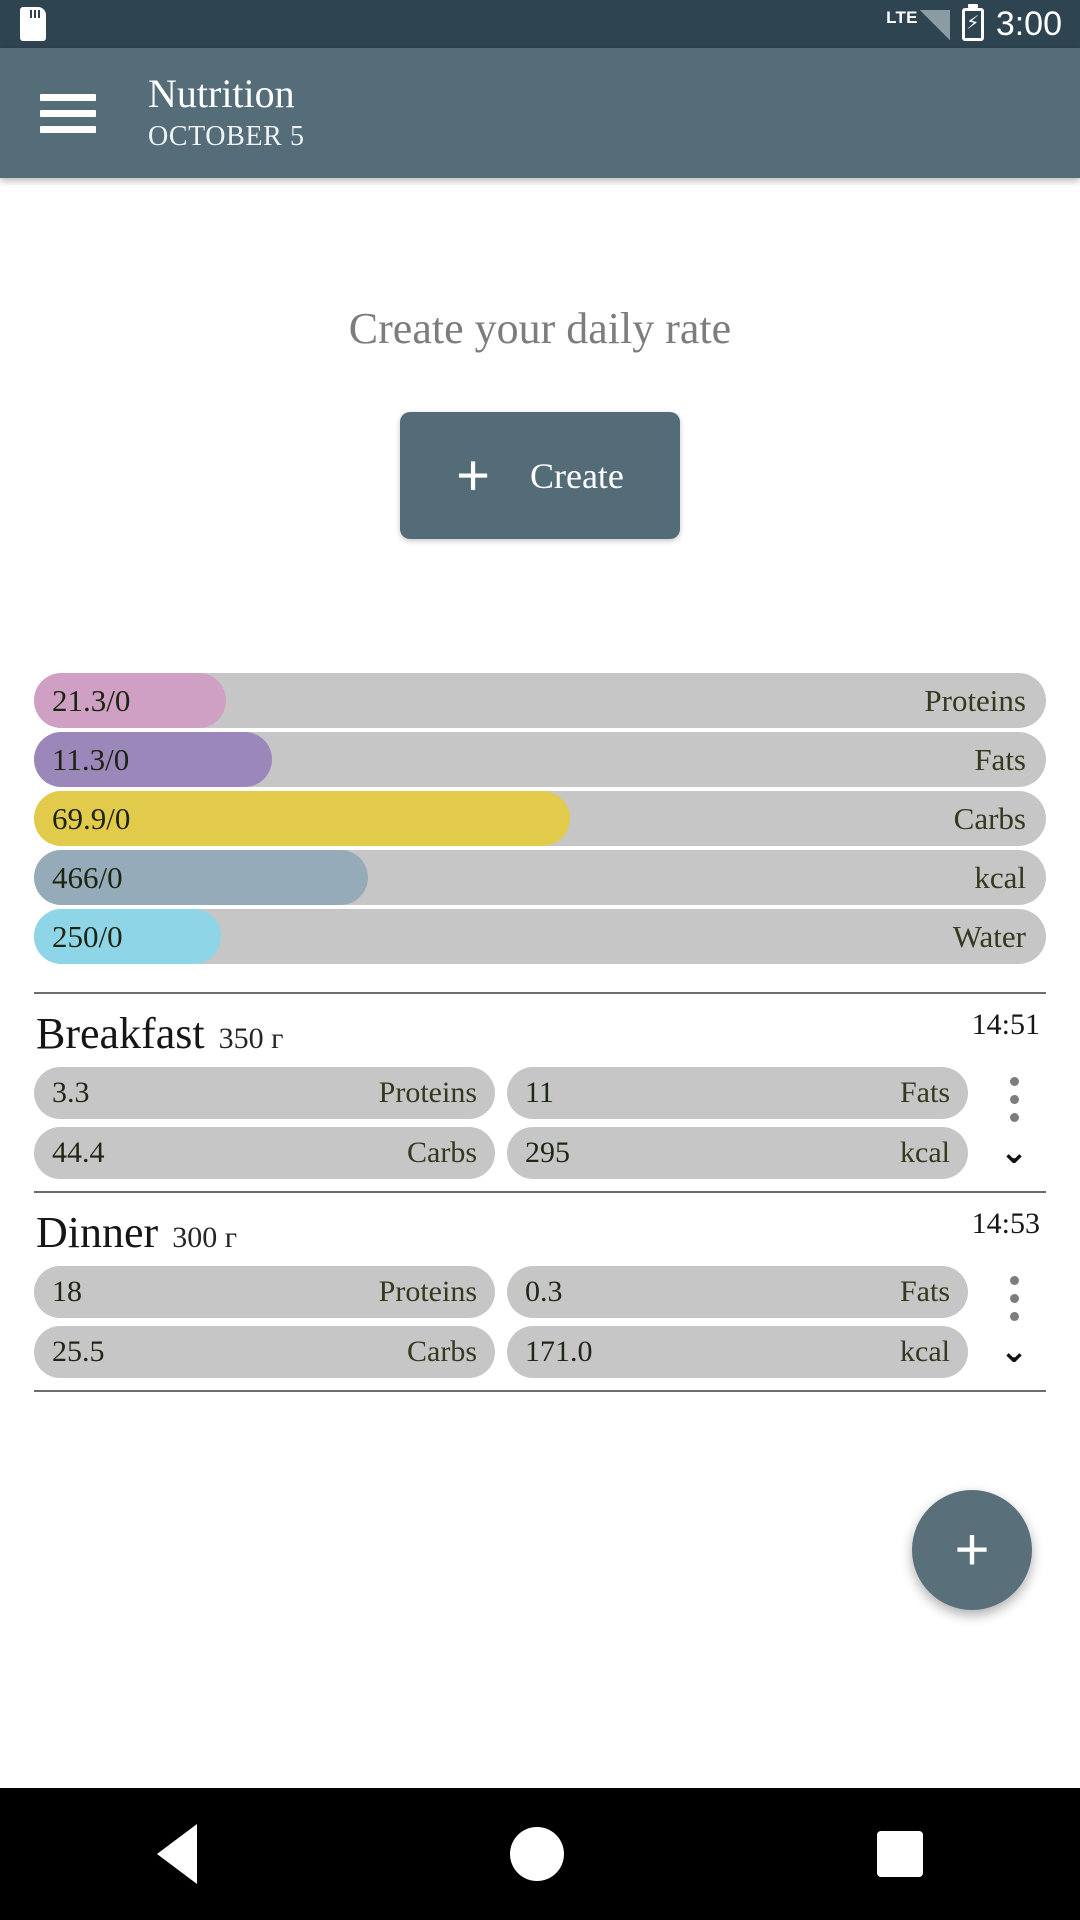 Image resolution: width=1080 pixels, height=1920 pixels. I want to click on meal-weight: 350 г, so click(251, 1038).